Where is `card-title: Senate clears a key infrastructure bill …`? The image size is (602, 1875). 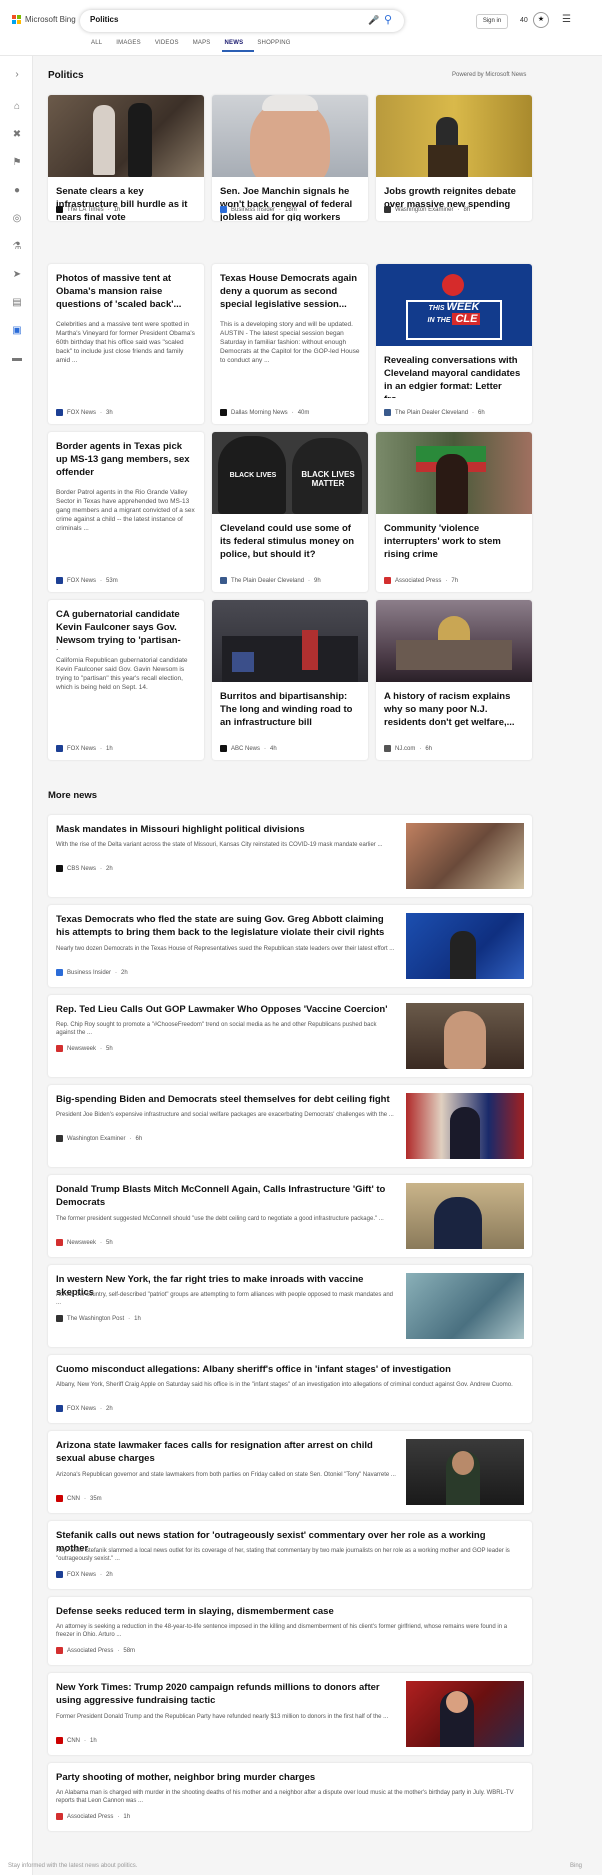 card-title: Senate clears a key infrastructure bill … is located at coordinates (126, 199).